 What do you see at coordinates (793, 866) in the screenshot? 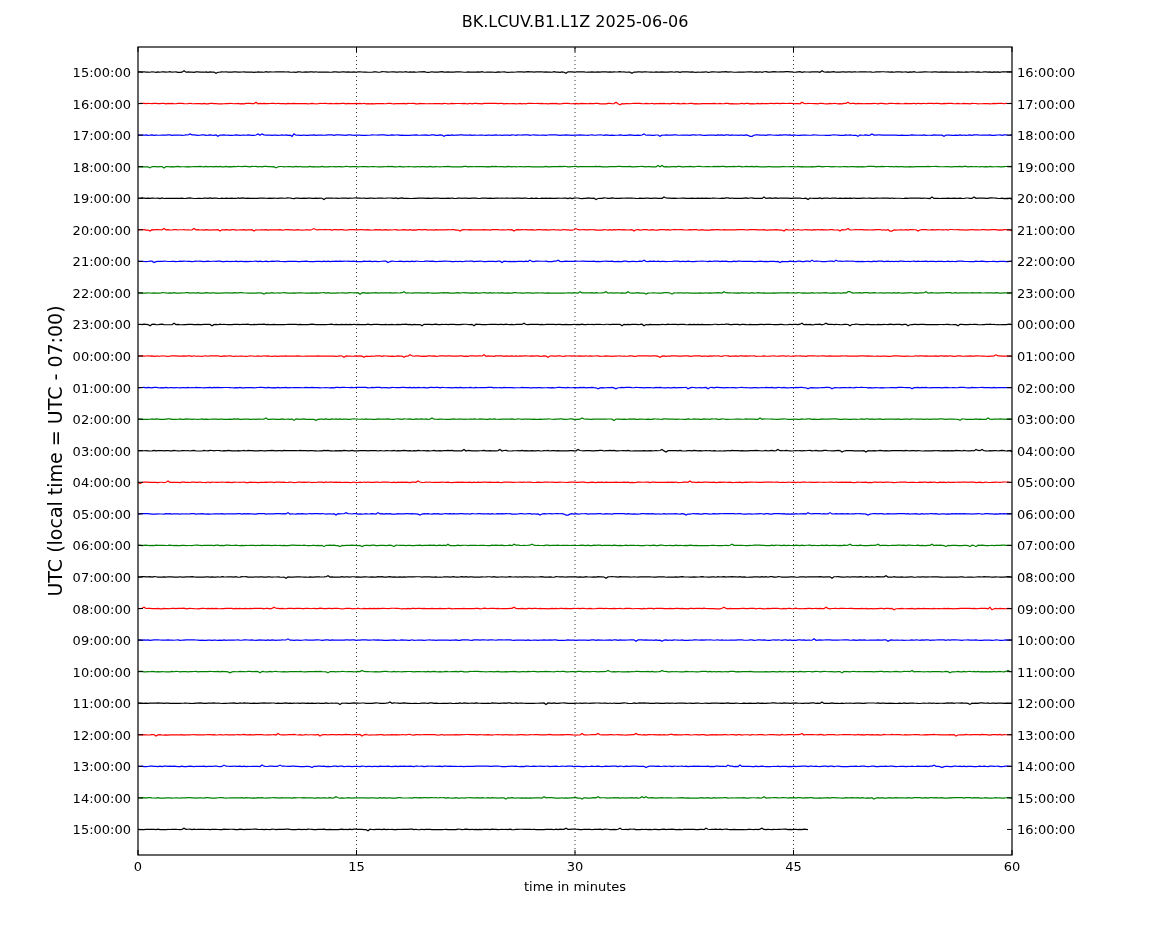
I see `x-tick-label: 45` at bounding box center [793, 866].